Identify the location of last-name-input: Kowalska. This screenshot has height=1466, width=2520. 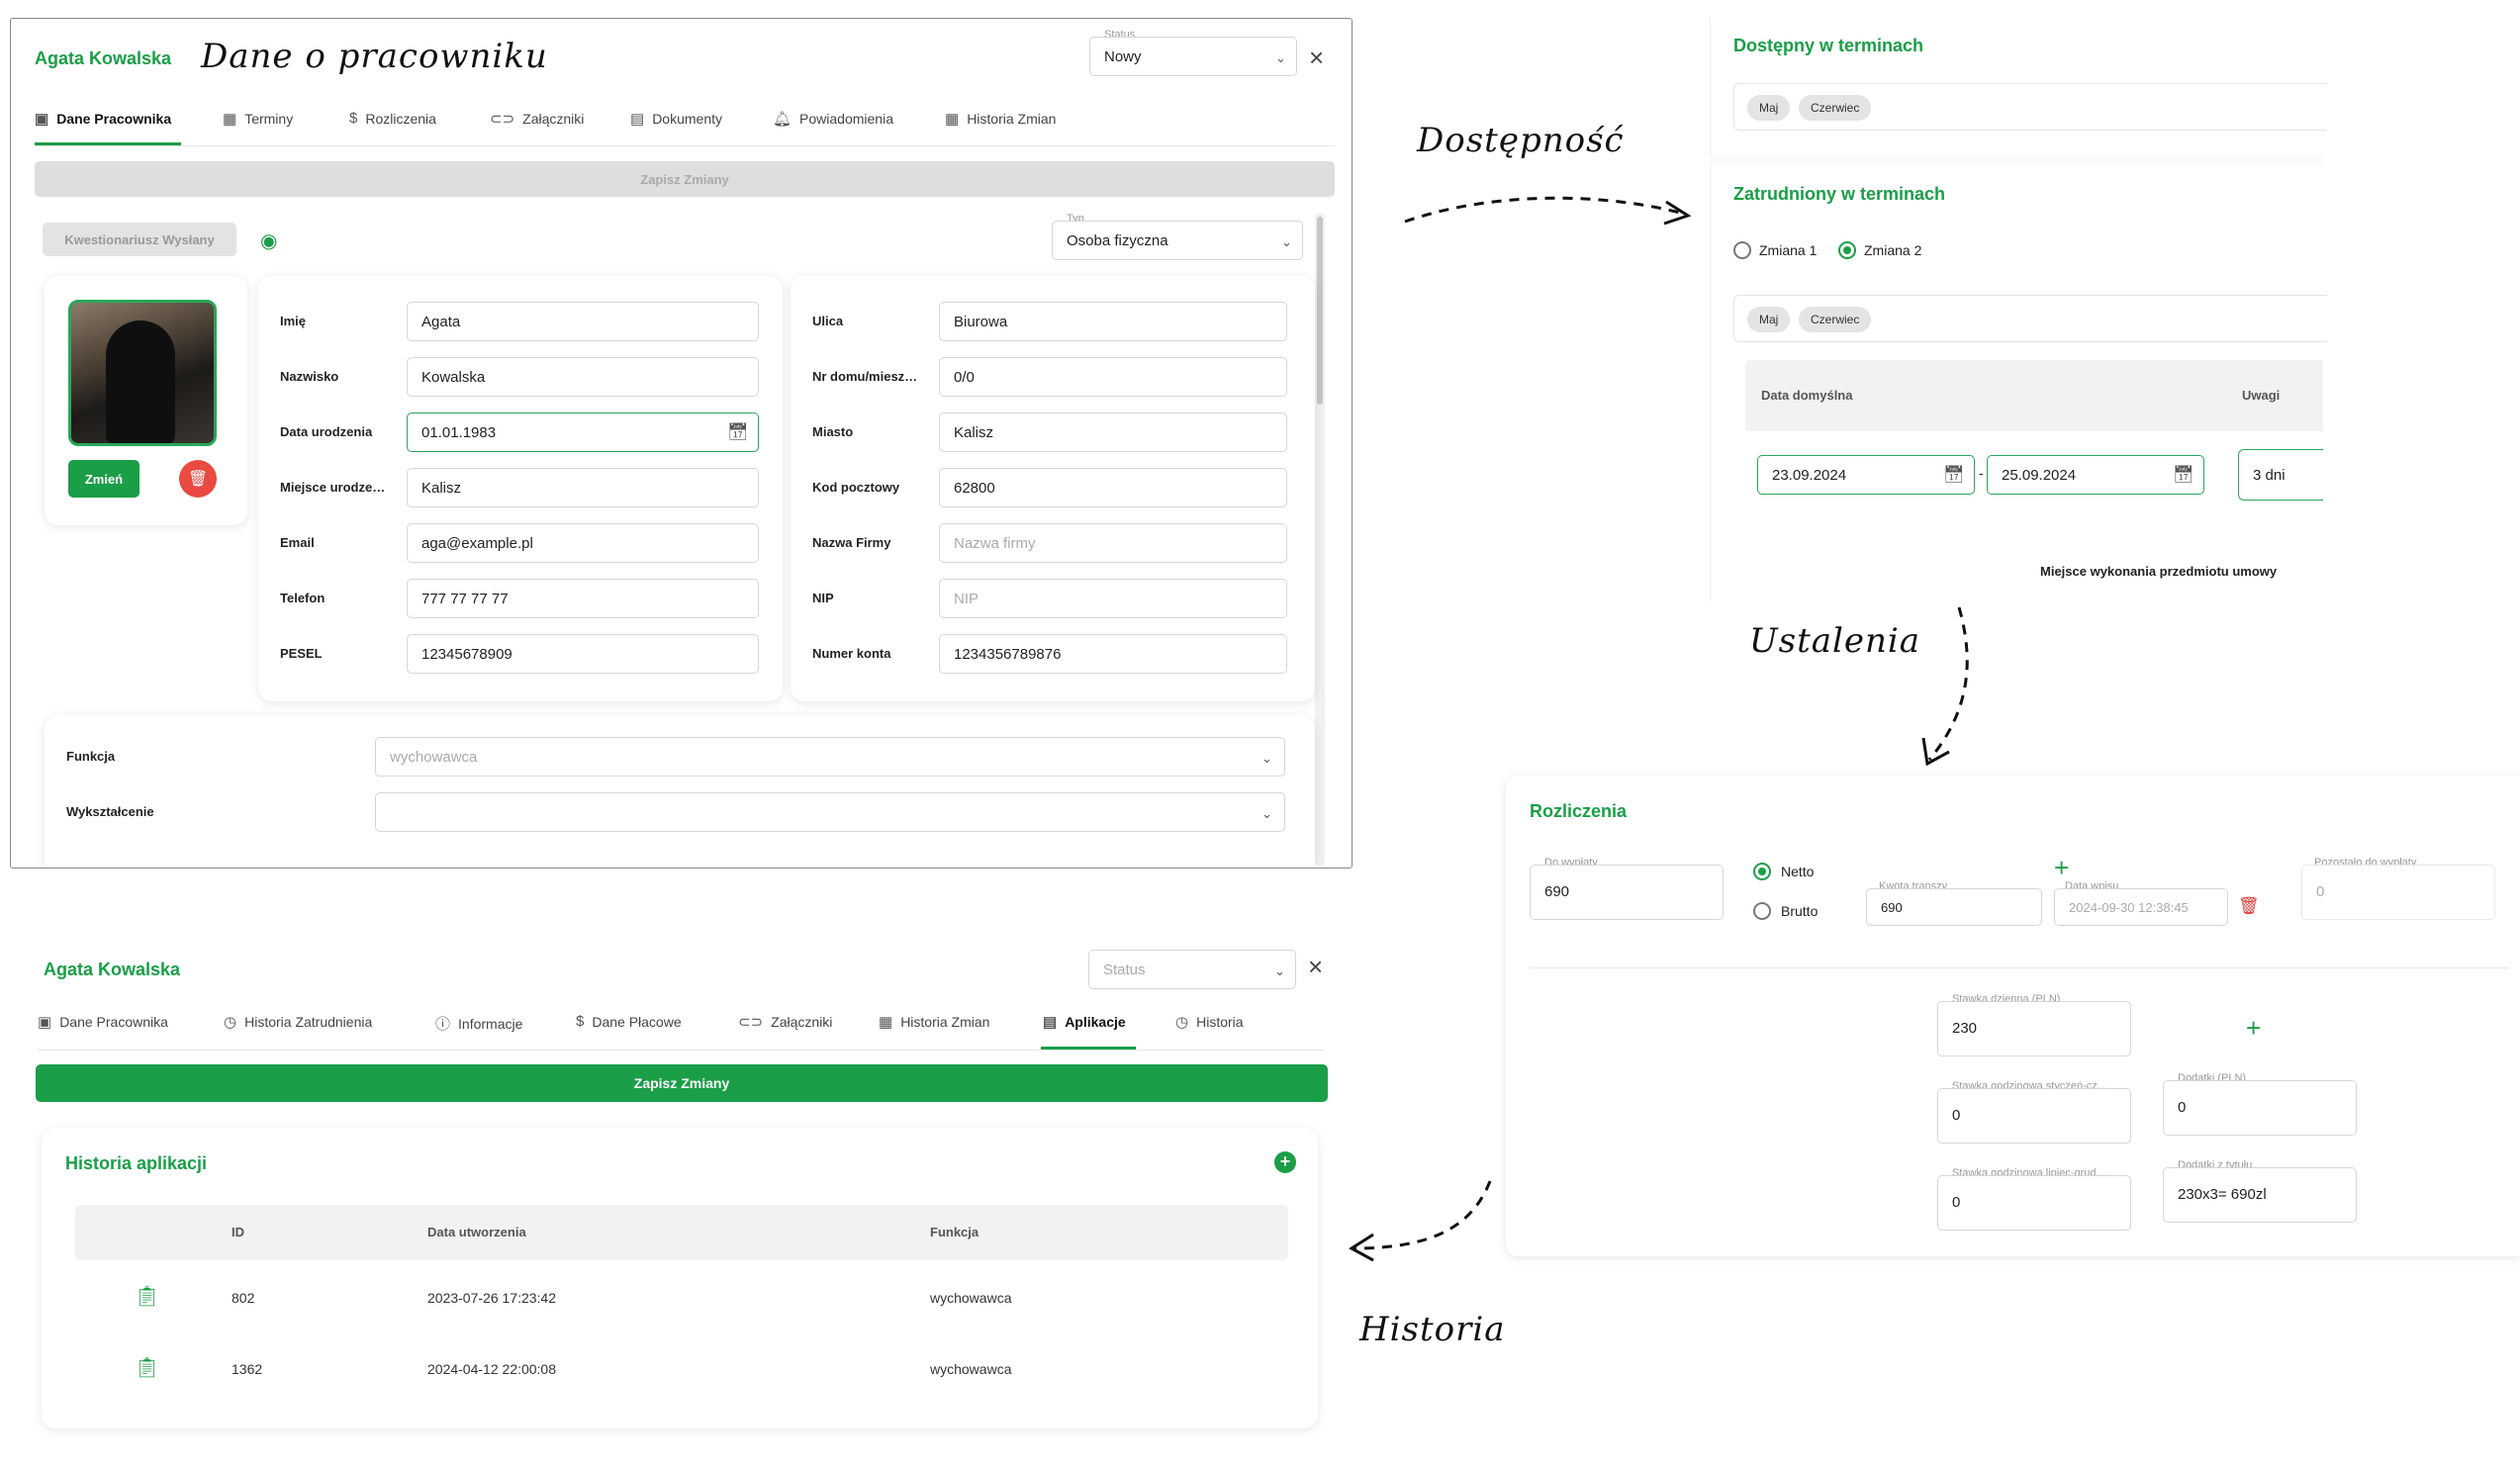
(583, 377).